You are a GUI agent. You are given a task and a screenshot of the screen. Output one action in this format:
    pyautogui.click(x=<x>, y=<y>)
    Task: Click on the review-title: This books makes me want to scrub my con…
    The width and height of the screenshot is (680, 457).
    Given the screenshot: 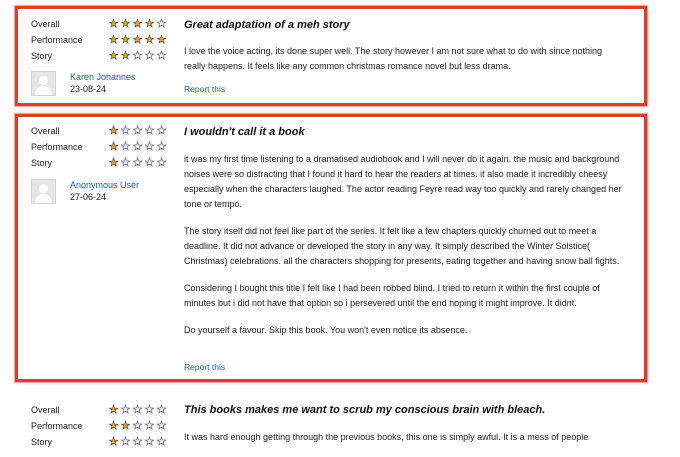 What is the action you would take?
    pyautogui.click(x=365, y=410)
    